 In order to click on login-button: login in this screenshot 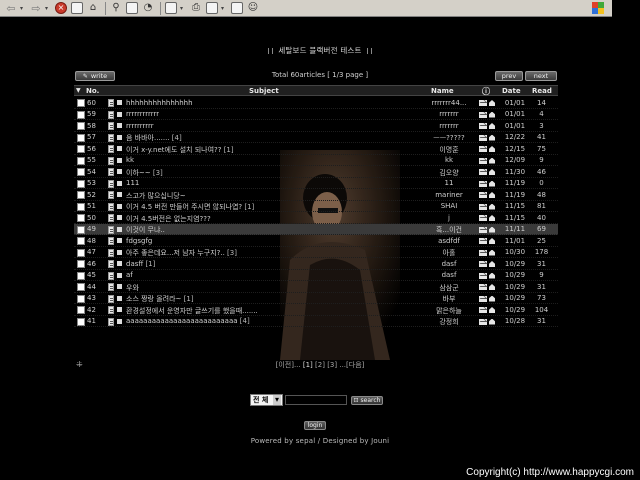, I will do `click(315, 425)`.